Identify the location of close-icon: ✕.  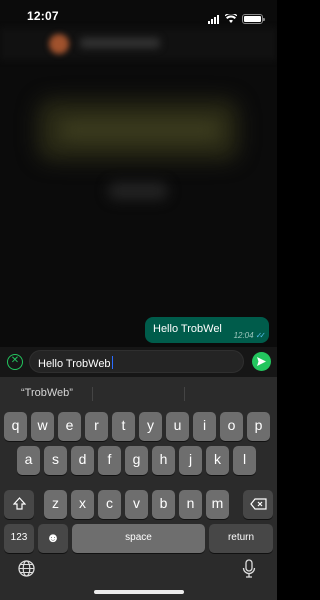
(15, 362).